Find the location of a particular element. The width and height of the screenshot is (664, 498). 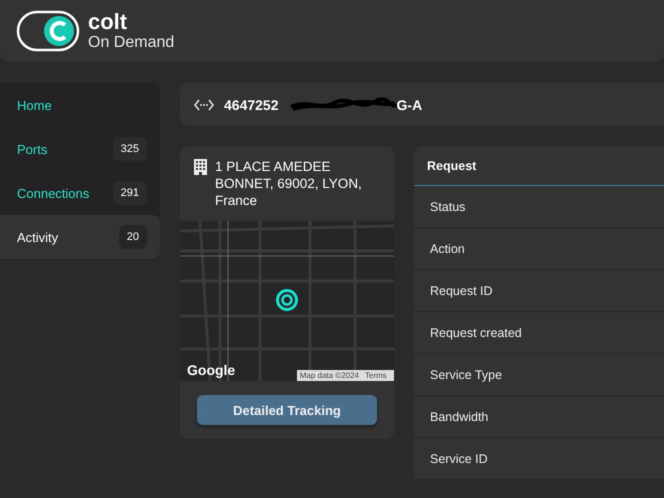

nav-label: Ports is located at coordinates (32, 149).